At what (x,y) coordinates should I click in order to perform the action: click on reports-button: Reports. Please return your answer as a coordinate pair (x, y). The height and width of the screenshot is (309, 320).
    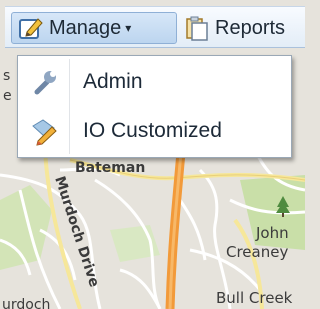
    Looking at the image, I should click on (250, 28).